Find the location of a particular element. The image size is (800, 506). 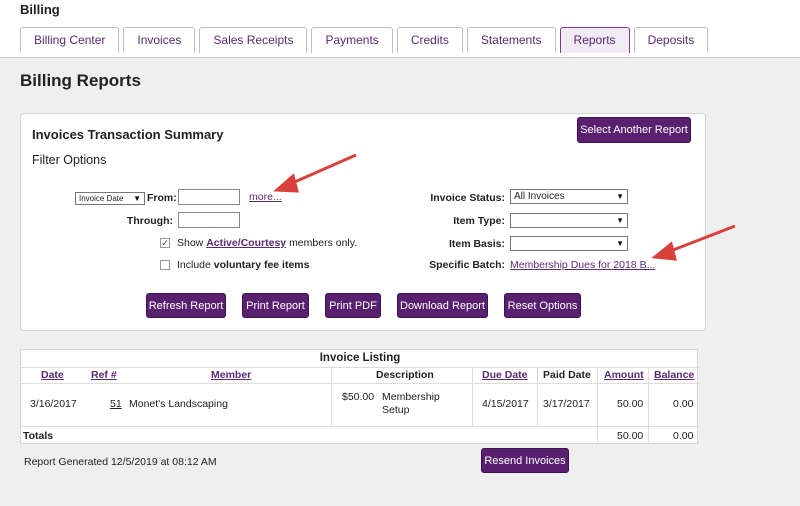

annotation-arrows is located at coordinates (504, 207).